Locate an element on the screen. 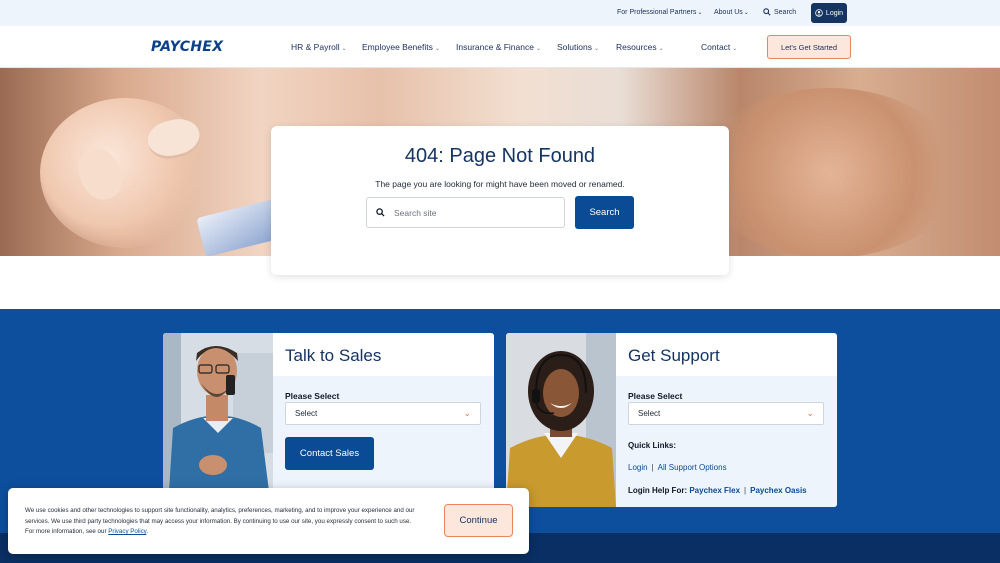 Image resolution: width=1000 pixels, height=563 pixels. contact-sales-button: Contact Sales is located at coordinates (329, 453).